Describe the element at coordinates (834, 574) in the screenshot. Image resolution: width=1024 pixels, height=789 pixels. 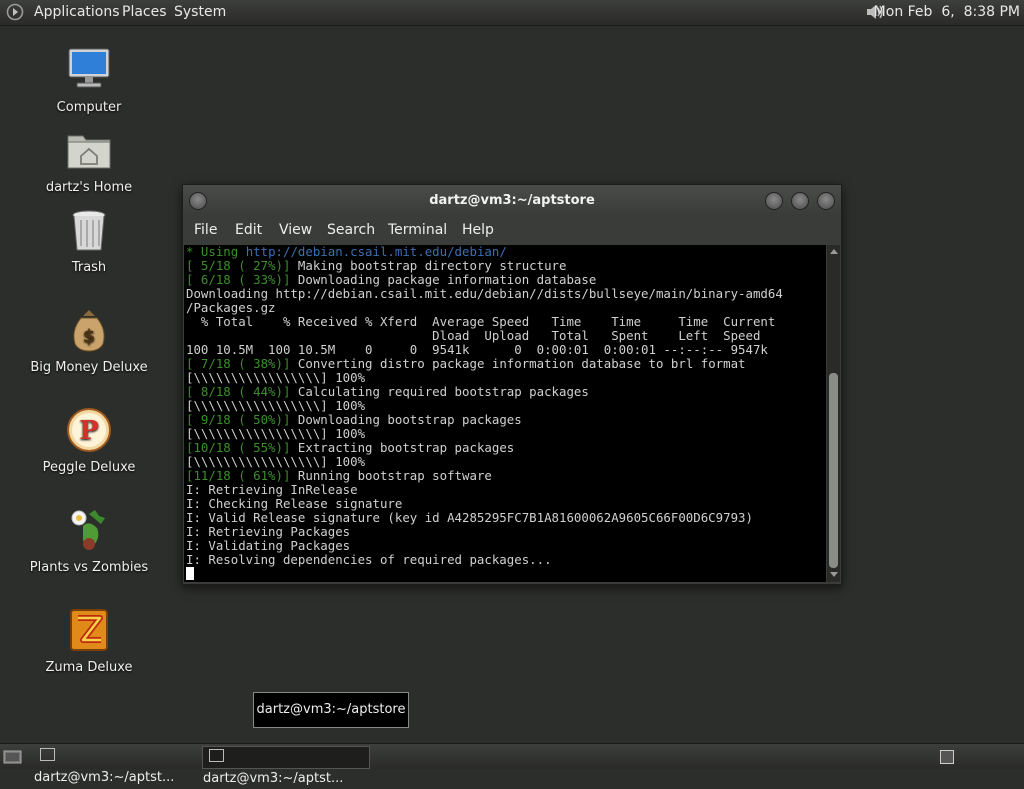
I see `scroll-down-arrow-icon` at that location.